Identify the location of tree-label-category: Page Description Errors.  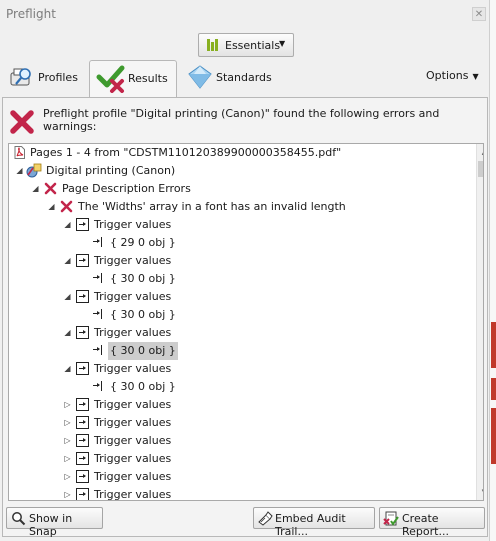
(126, 188).